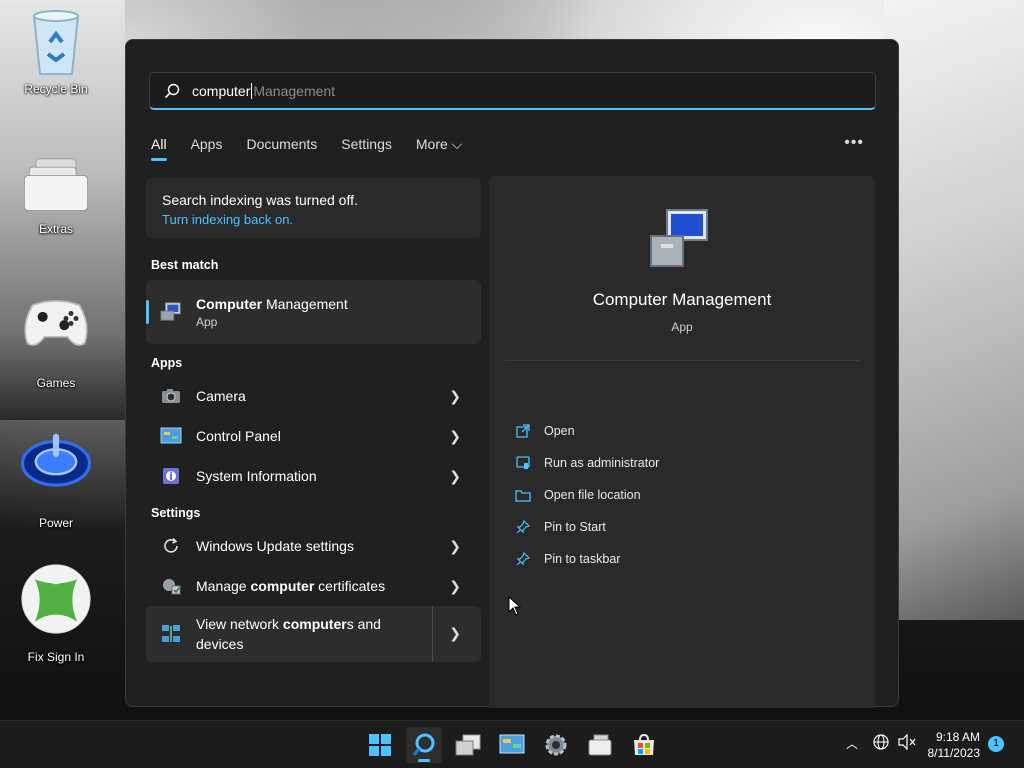 This screenshot has width=1024, height=768. I want to click on globe-icon, so click(881, 743).